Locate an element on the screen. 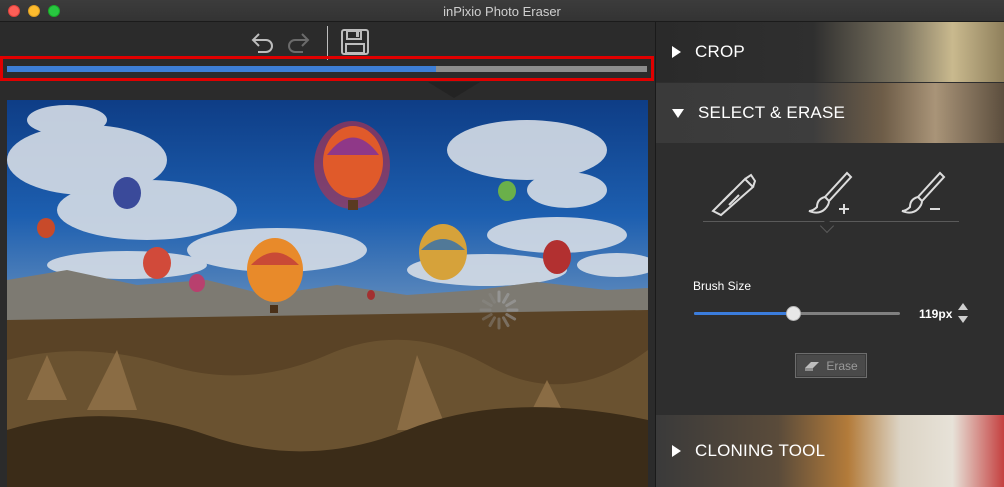  cloning-tool-label: CLONING TOOL is located at coordinates (760, 450).